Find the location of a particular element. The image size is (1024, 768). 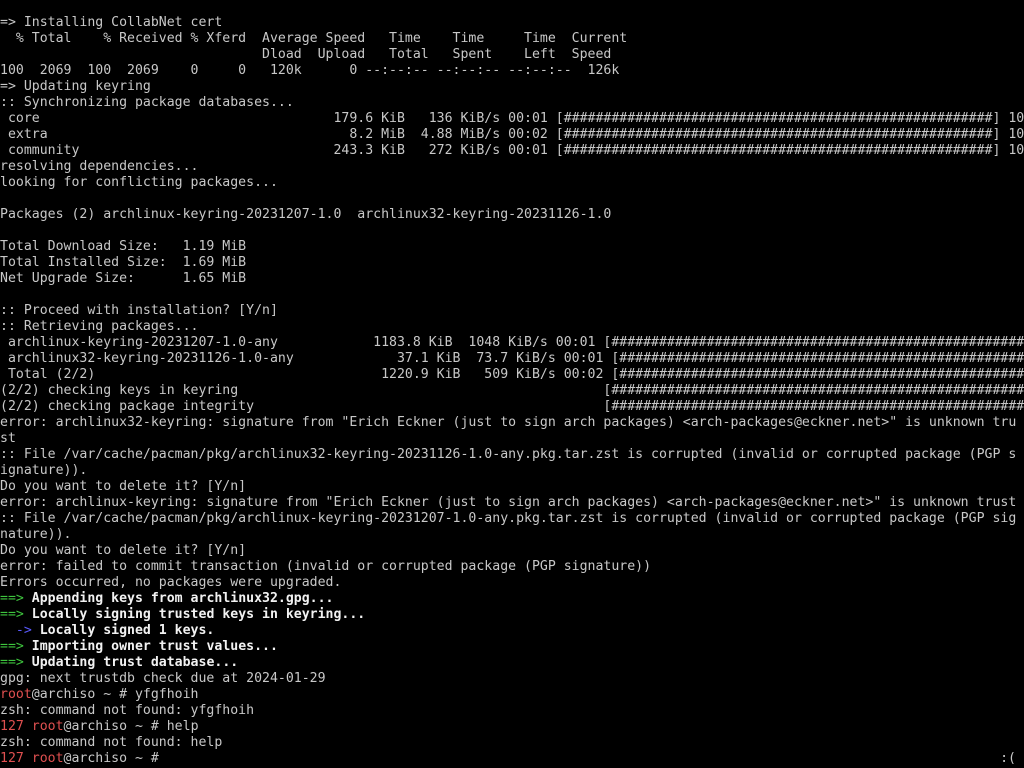

terminal-text-segment: zsh: command not found: help is located at coordinates (111, 742).